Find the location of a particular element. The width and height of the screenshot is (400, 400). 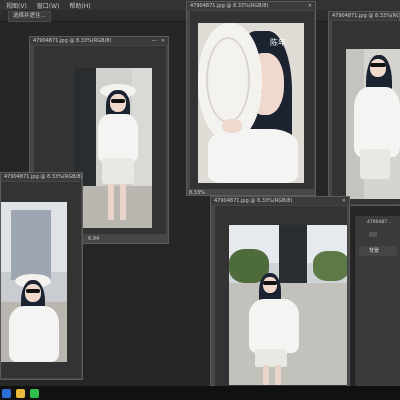

document-window-3: 47904871.jpg @ 8.33%(RGB/8) is located at coordinates (364, 108).